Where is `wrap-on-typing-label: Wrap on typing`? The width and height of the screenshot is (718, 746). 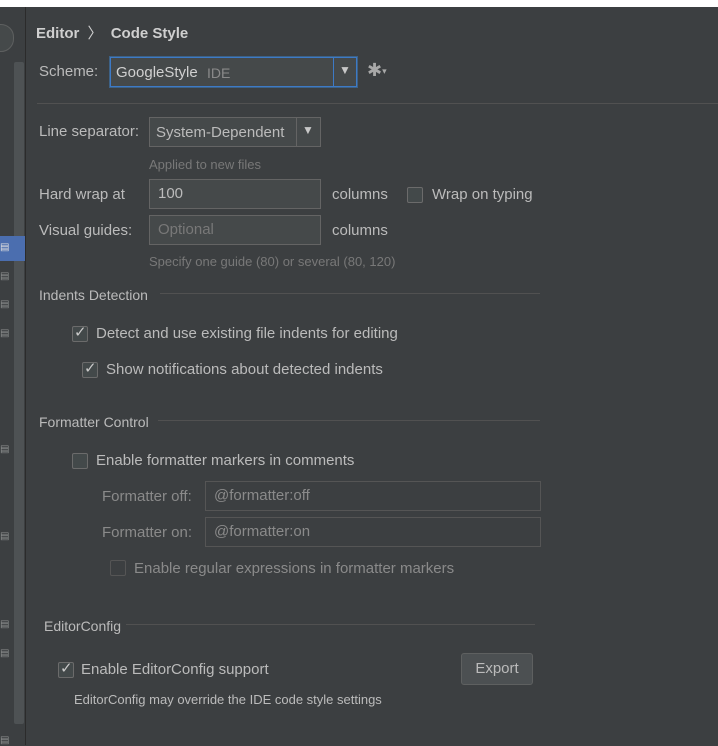
wrap-on-typing-label: Wrap on typing is located at coordinates (482, 194).